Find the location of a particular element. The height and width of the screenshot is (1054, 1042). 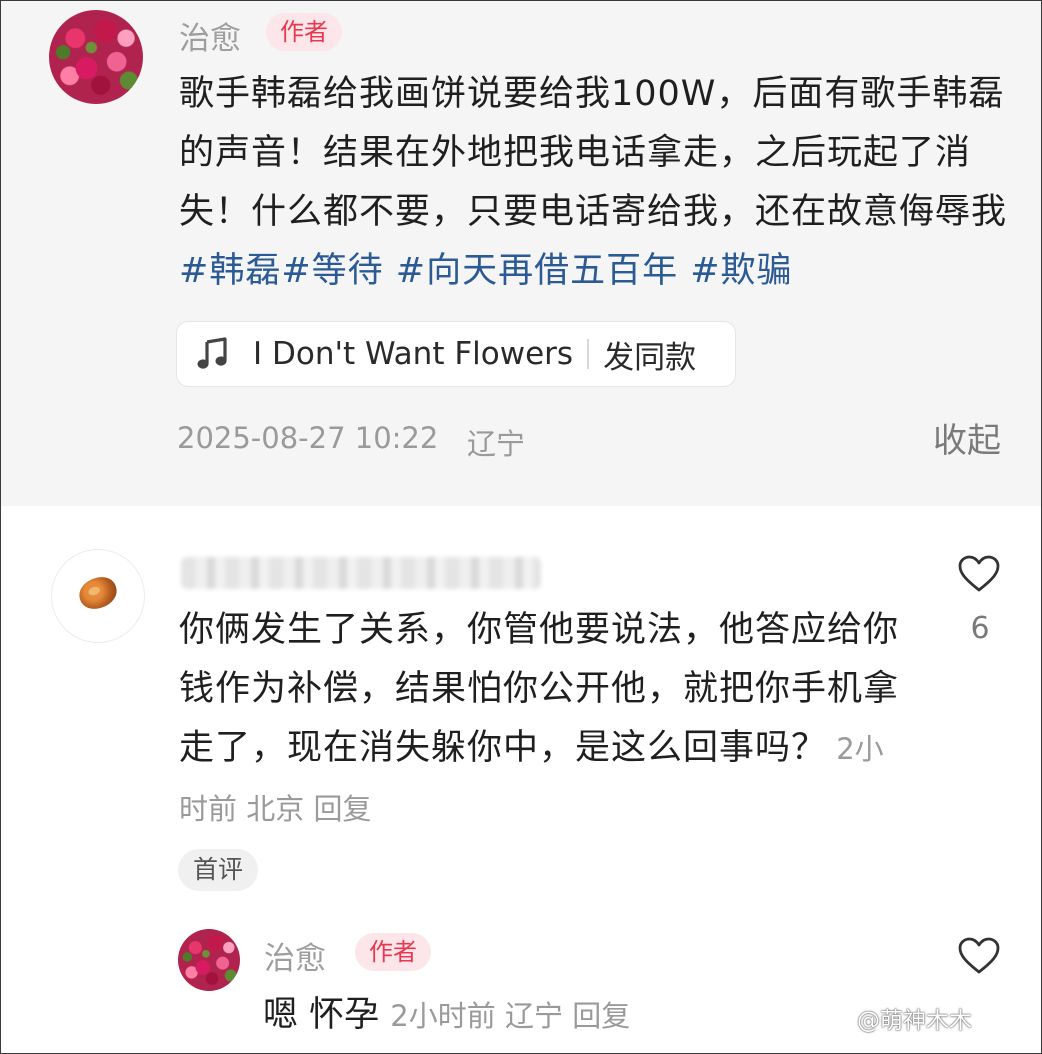

reply-author-avatar is located at coordinates (209, 960).